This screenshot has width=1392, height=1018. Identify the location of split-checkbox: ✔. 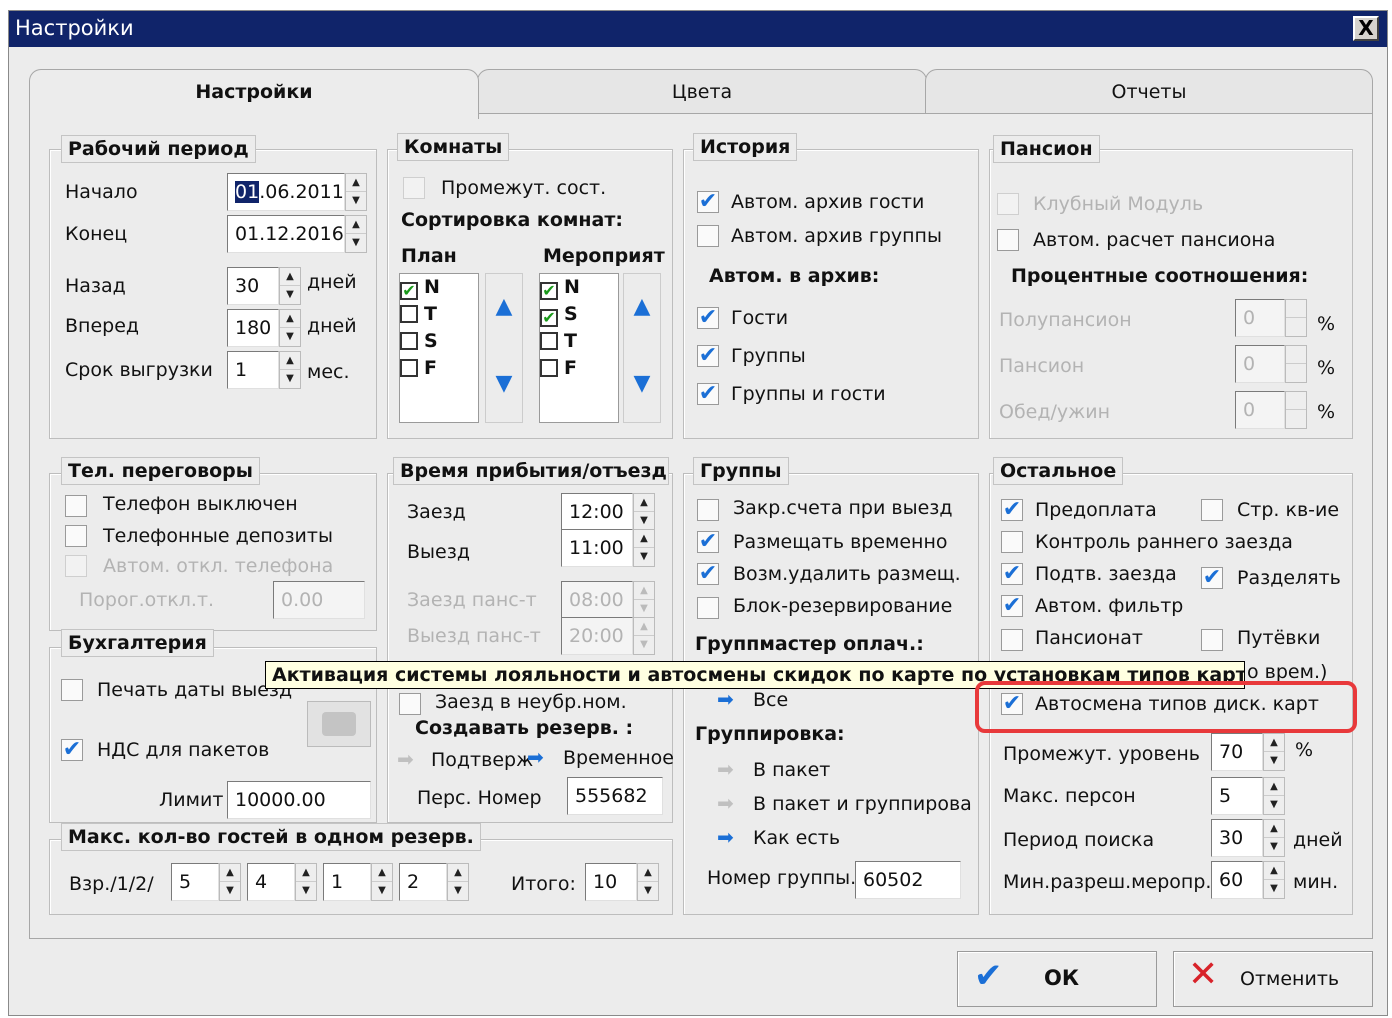
(1212, 578).